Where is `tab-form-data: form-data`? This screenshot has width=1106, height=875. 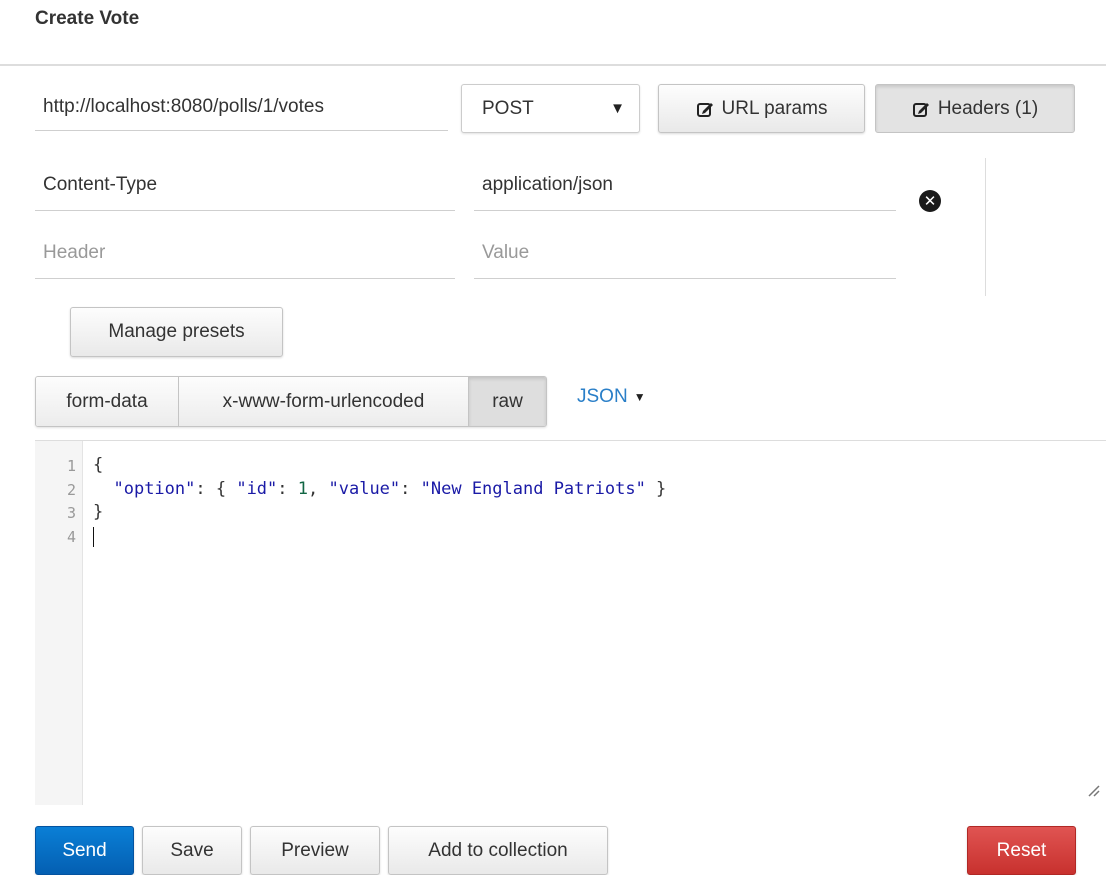
tab-form-data: form-data is located at coordinates (107, 401).